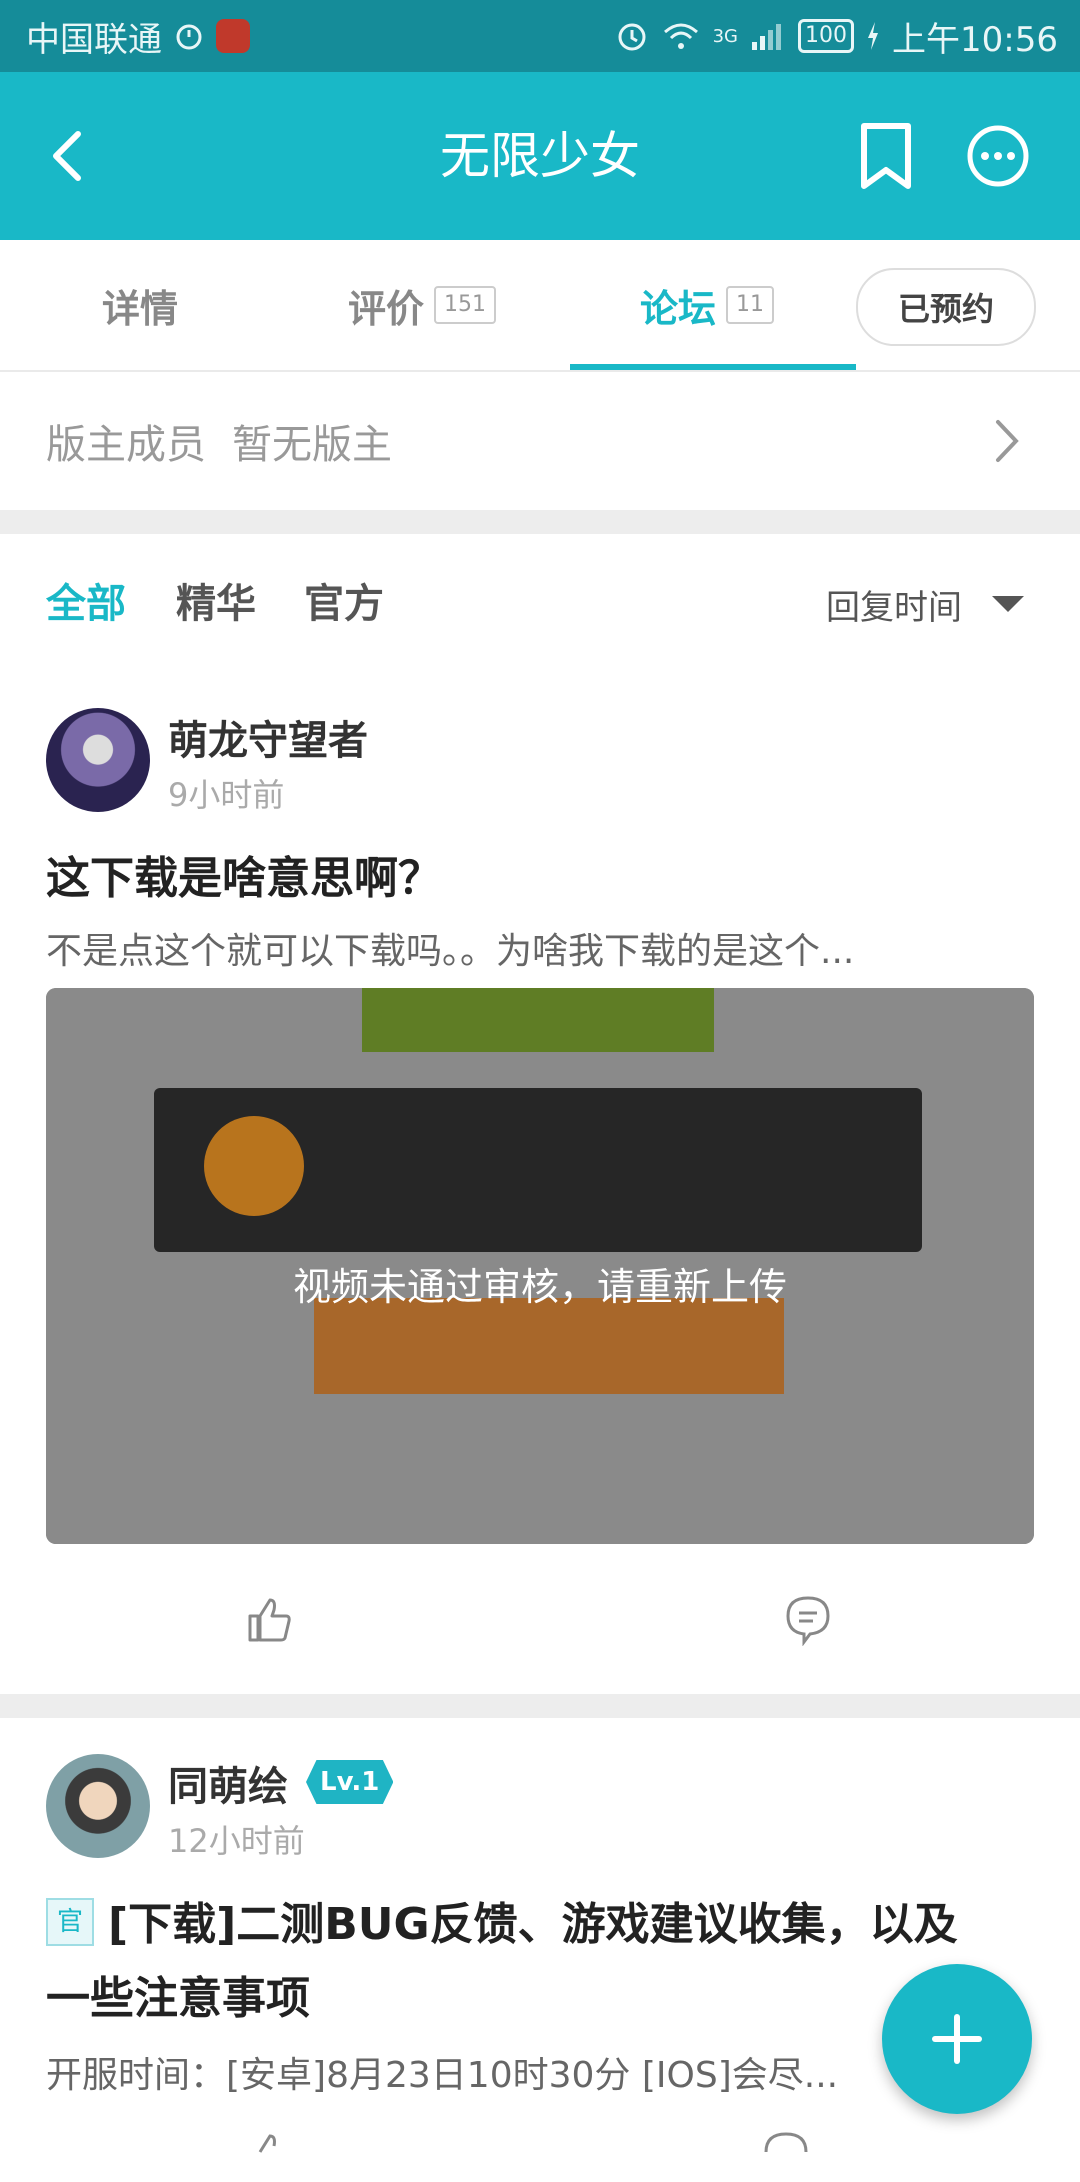  Describe the element at coordinates (826, 36) in the screenshot. I see `battery-indicator: 100` at that location.